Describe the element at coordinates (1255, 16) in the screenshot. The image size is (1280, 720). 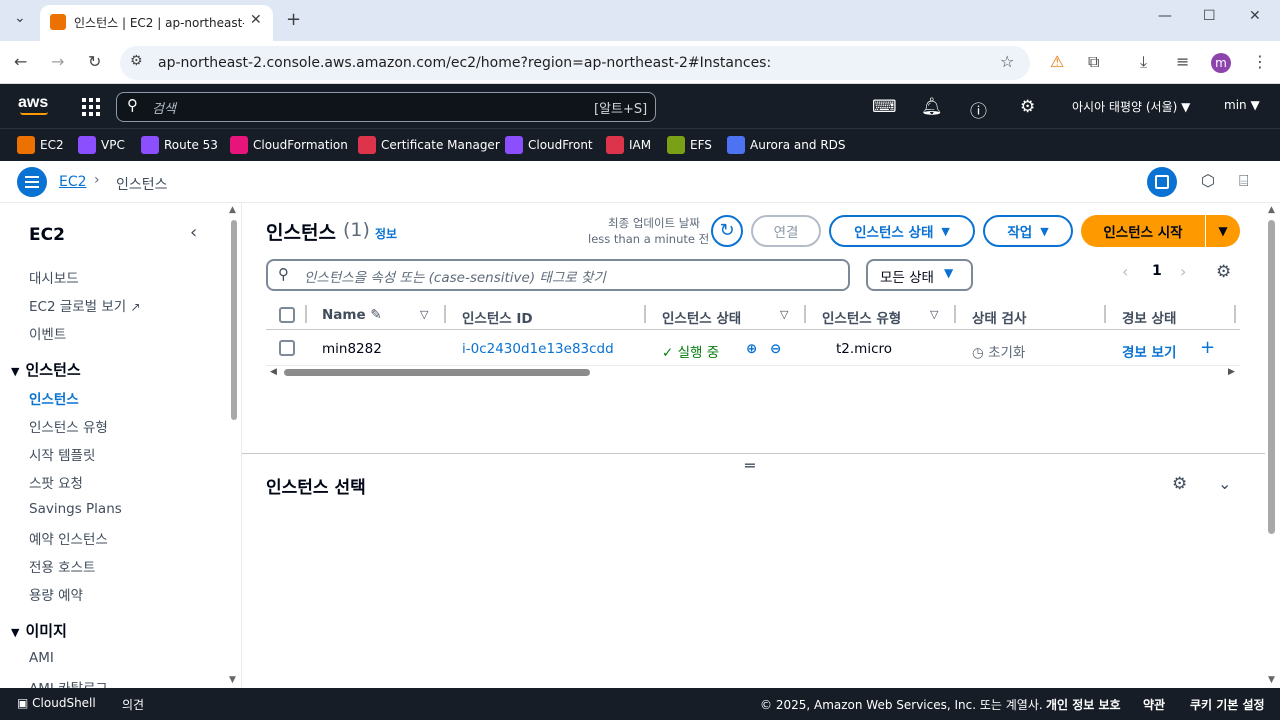
I see `close-window-icon: ✕` at that location.